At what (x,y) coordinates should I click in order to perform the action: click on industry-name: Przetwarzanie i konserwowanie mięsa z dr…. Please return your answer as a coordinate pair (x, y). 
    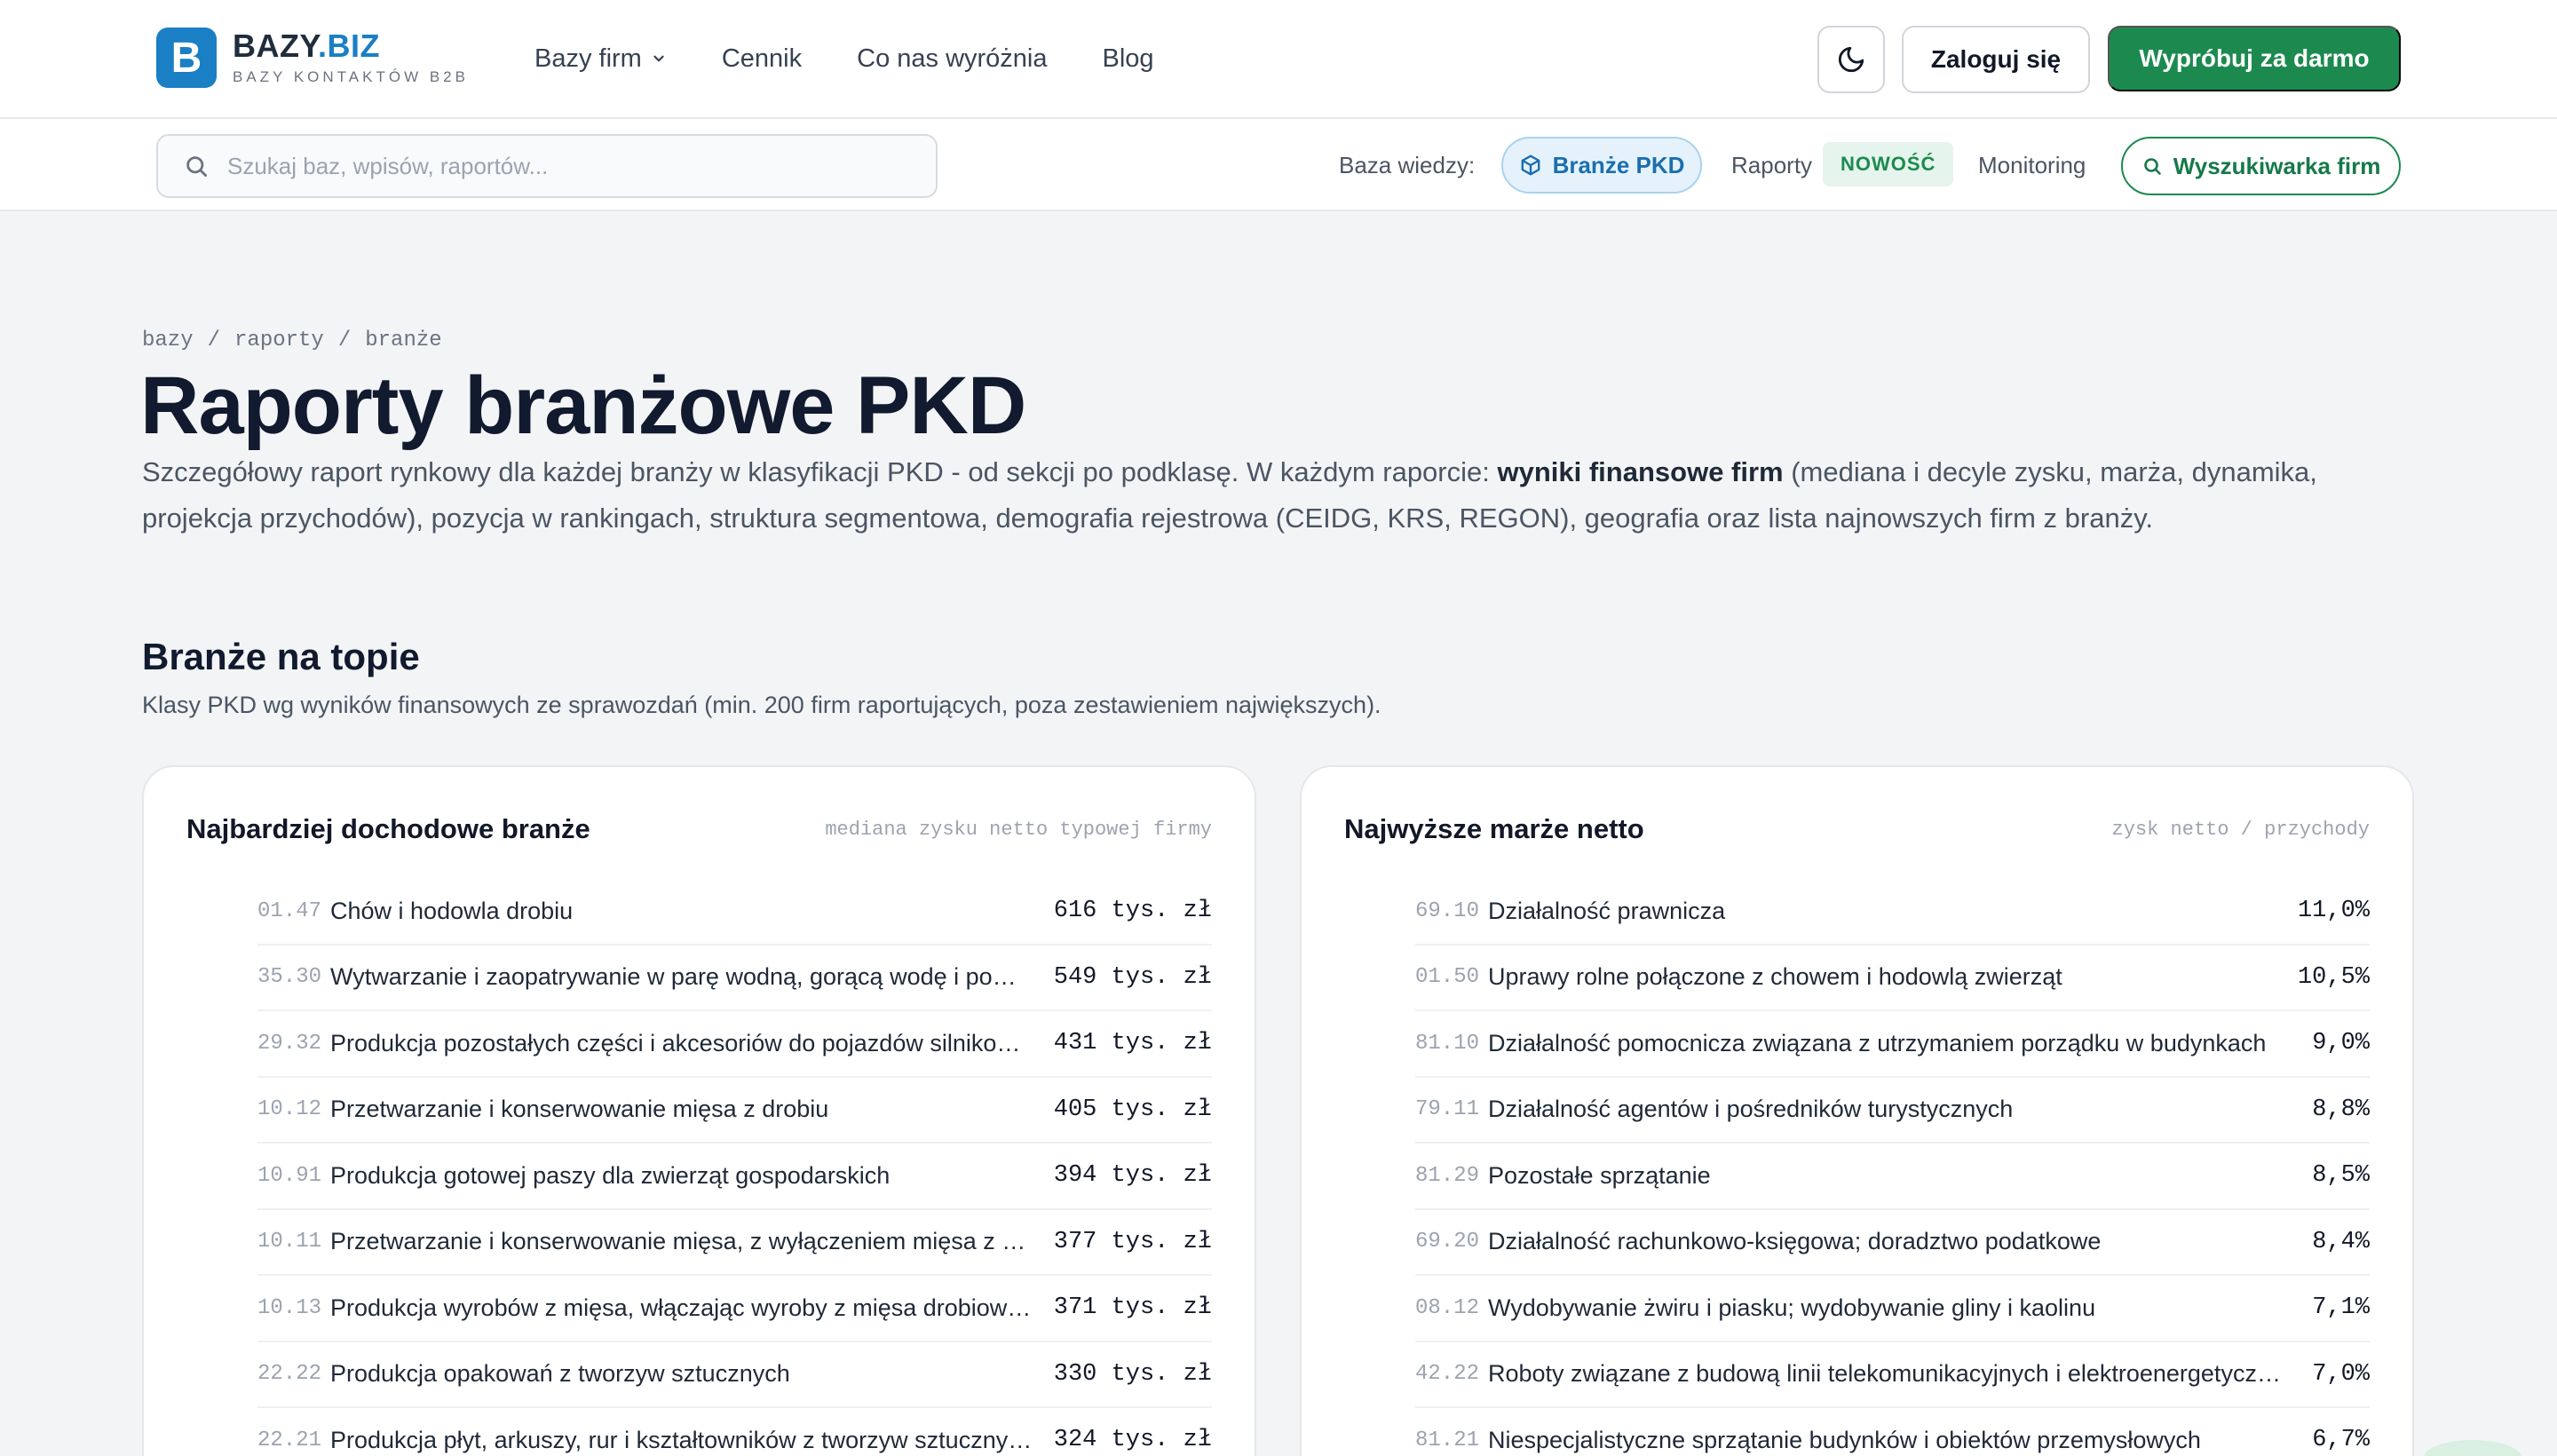
    Looking at the image, I should click on (579, 1109).